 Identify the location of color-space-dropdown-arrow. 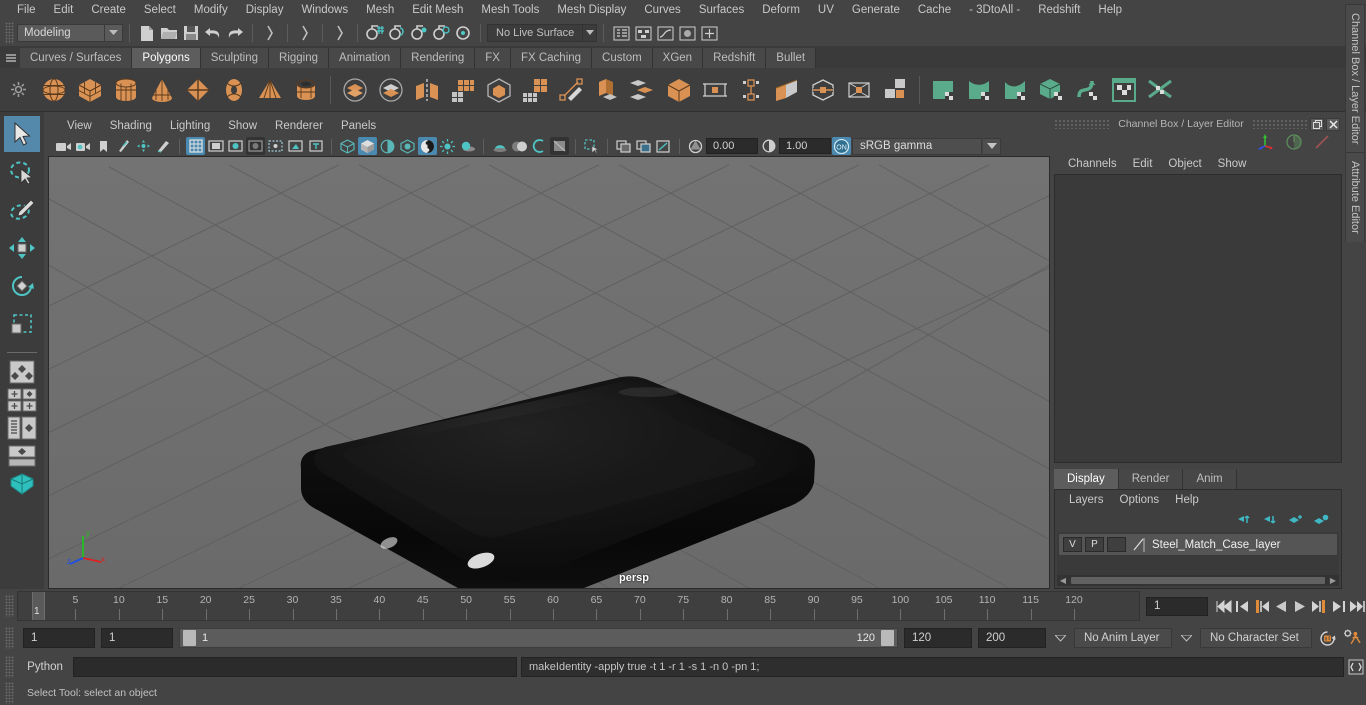
(992, 146).